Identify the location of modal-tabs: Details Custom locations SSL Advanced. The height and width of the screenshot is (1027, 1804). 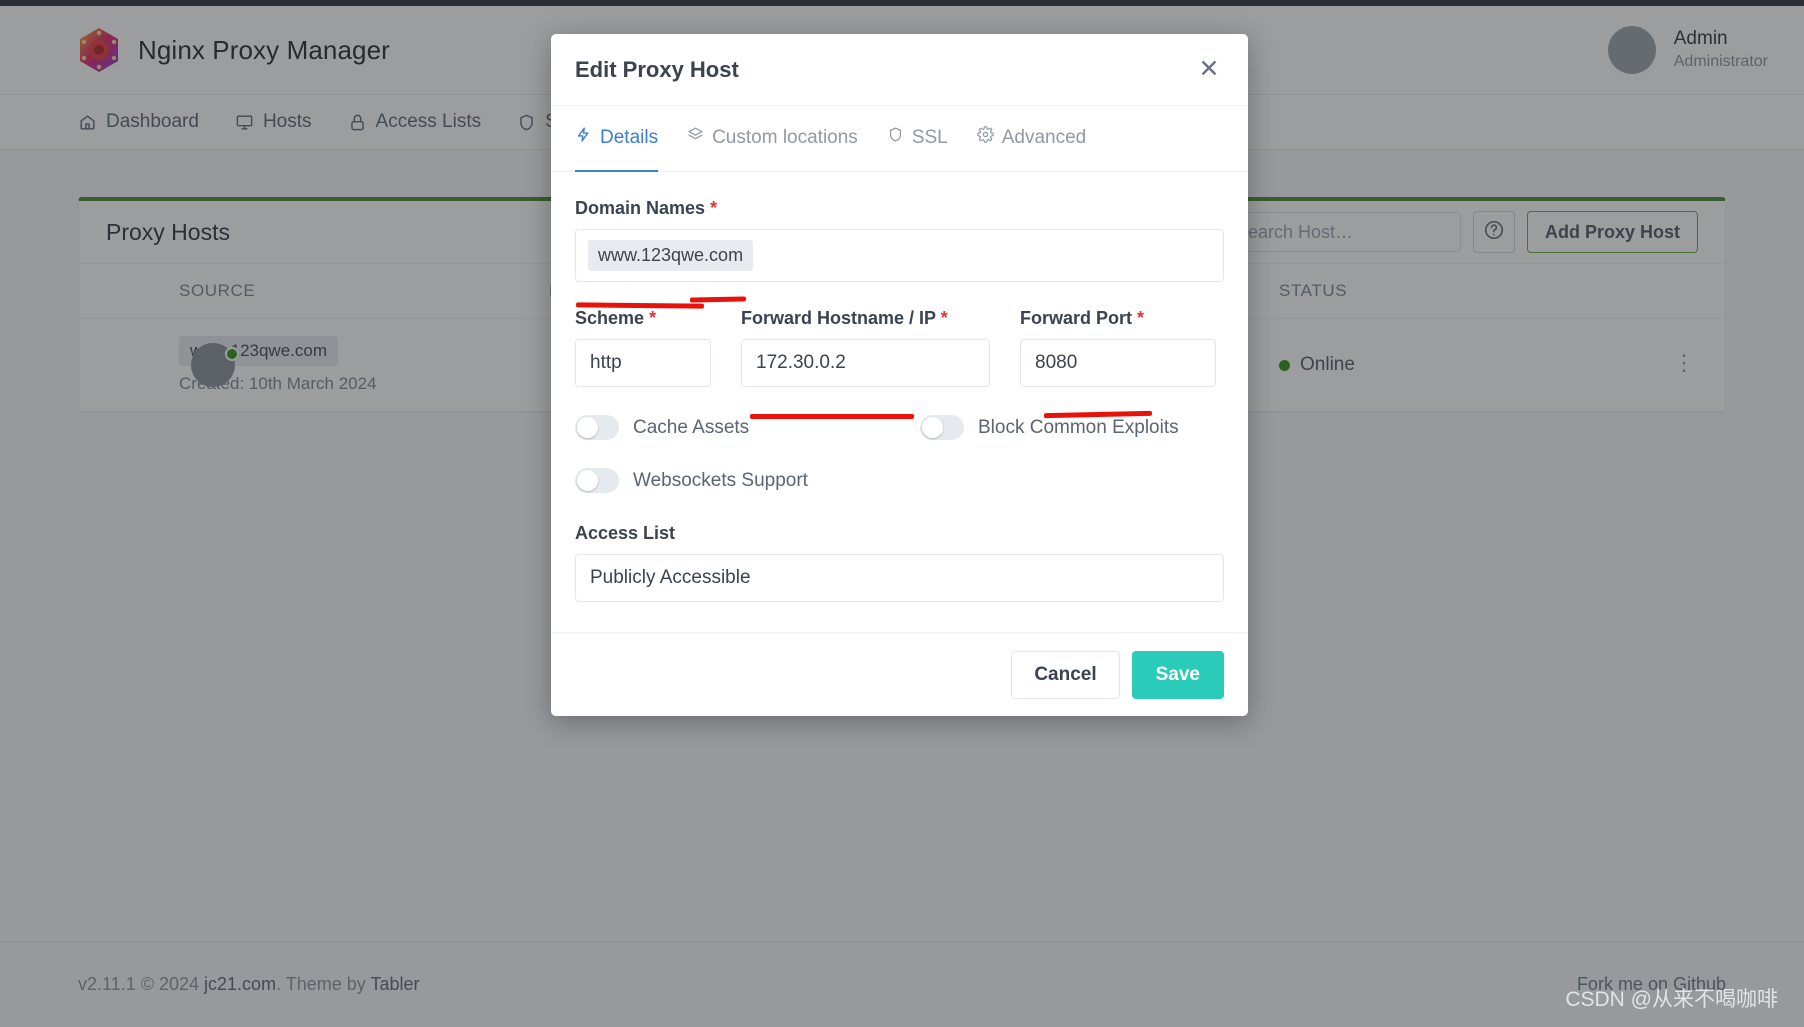
(899, 139).